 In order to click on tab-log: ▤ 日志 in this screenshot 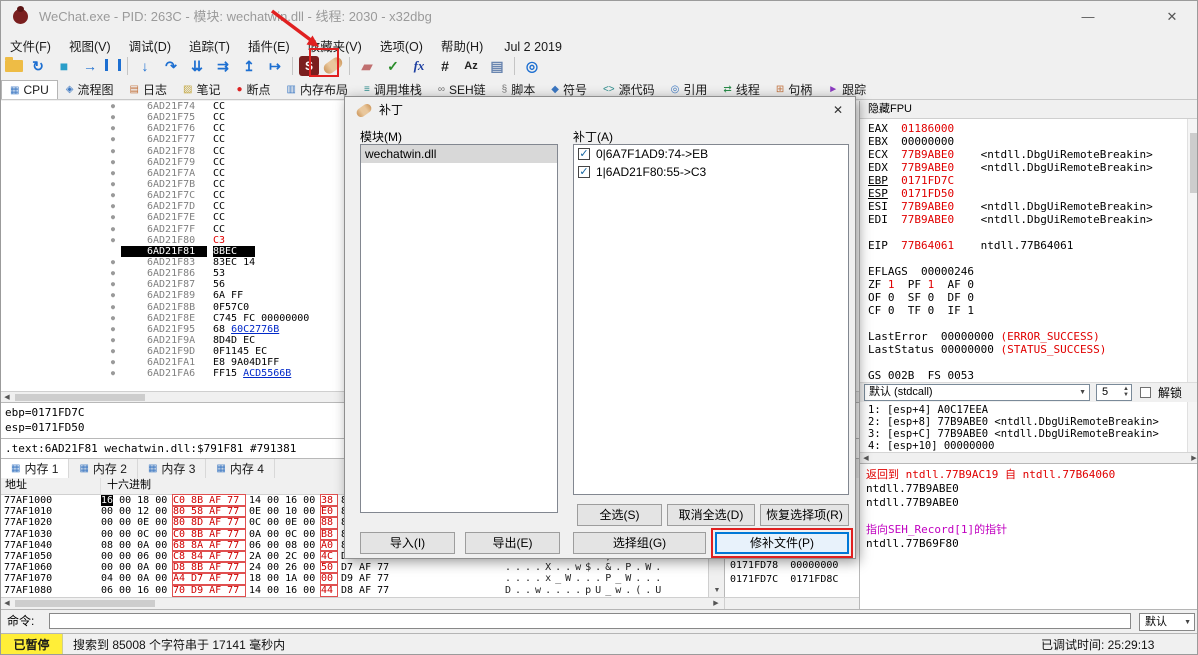, I will do `click(148, 89)`.